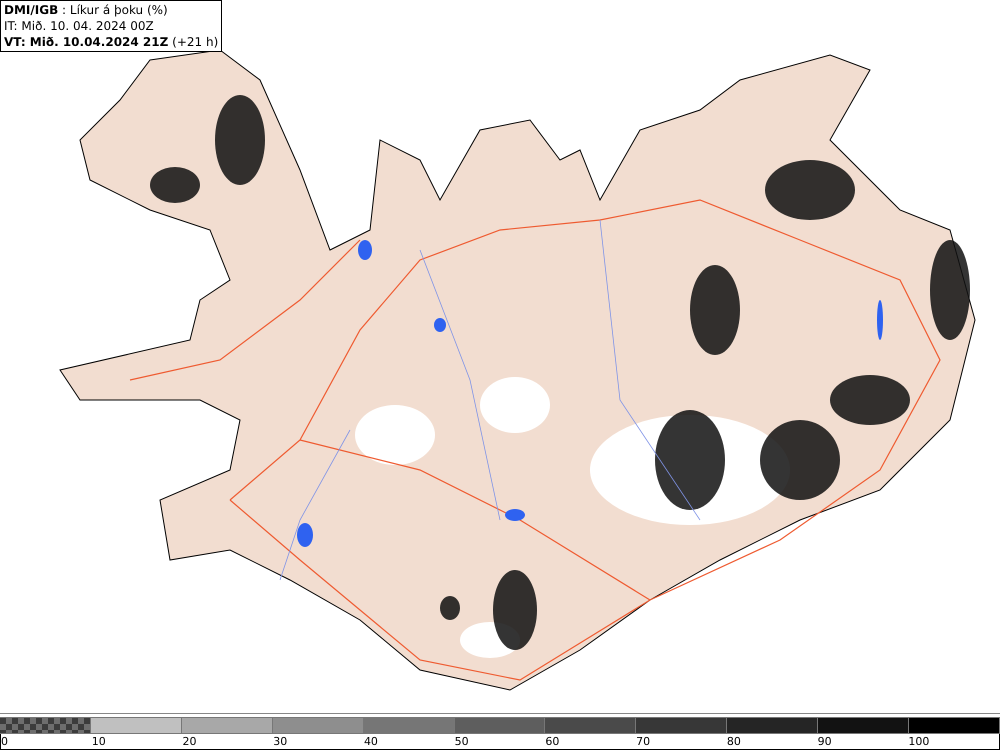  I want to click on legend-label: 40, so click(371, 741).